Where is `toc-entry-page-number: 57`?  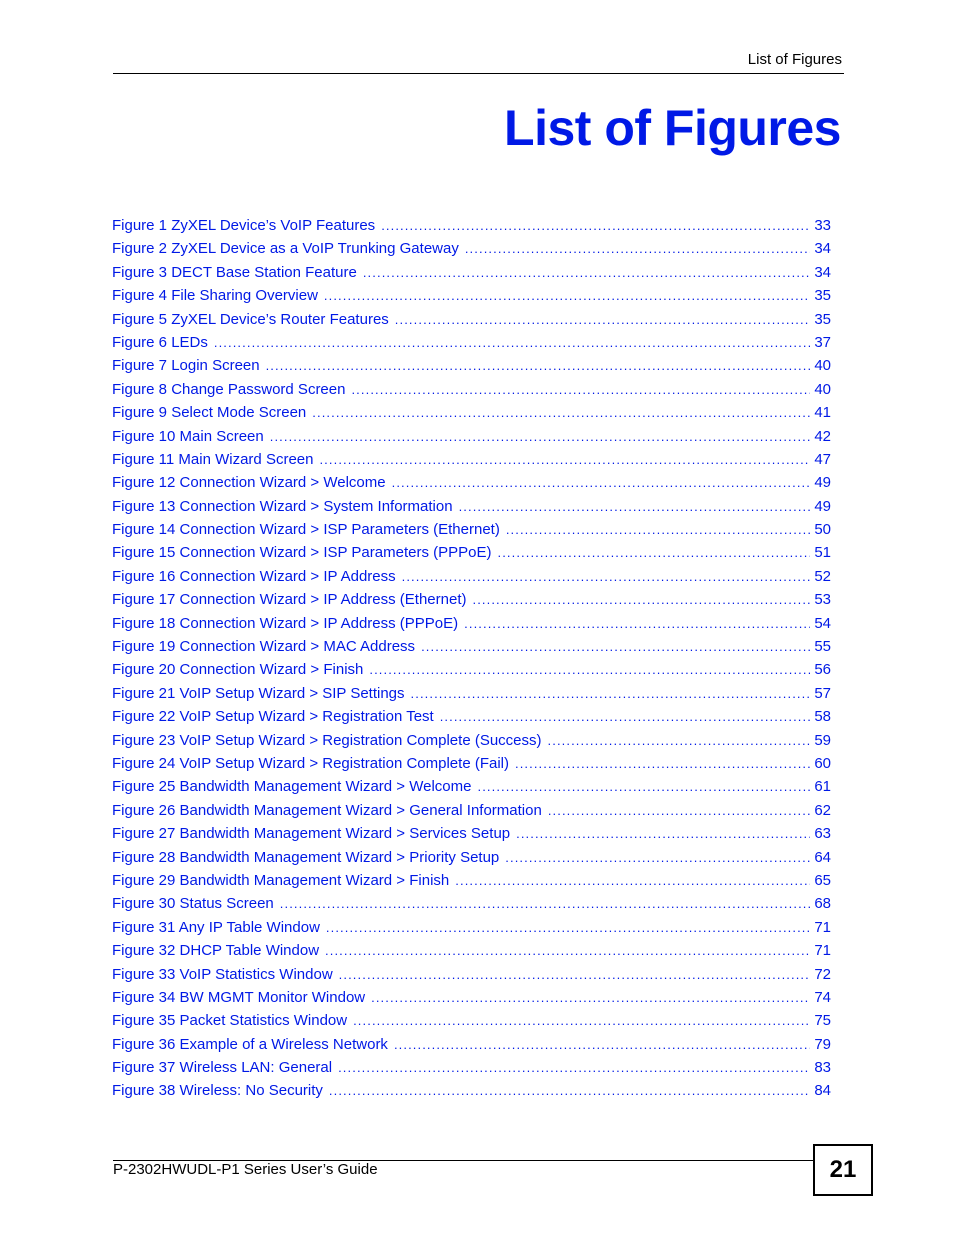 toc-entry-page-number: 57 is located at coordinates (820, 693).